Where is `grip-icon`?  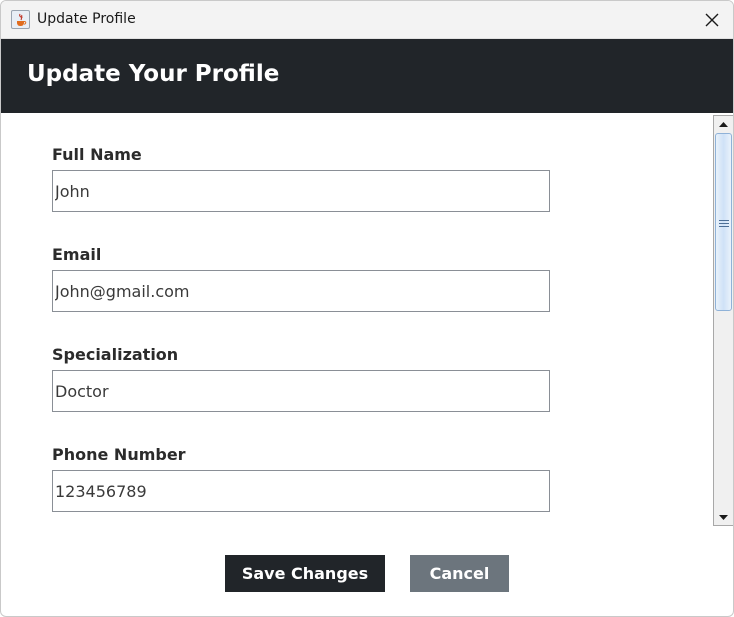
grip-icon is located at coordinates (724, 223).